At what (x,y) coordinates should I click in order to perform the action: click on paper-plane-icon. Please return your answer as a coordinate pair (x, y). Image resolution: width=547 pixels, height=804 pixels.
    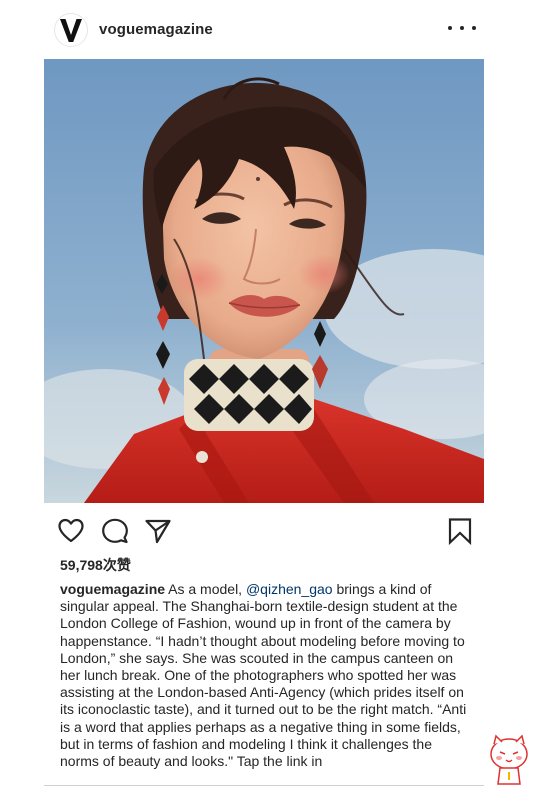
    Looking at the image, I should click on (158, 531).